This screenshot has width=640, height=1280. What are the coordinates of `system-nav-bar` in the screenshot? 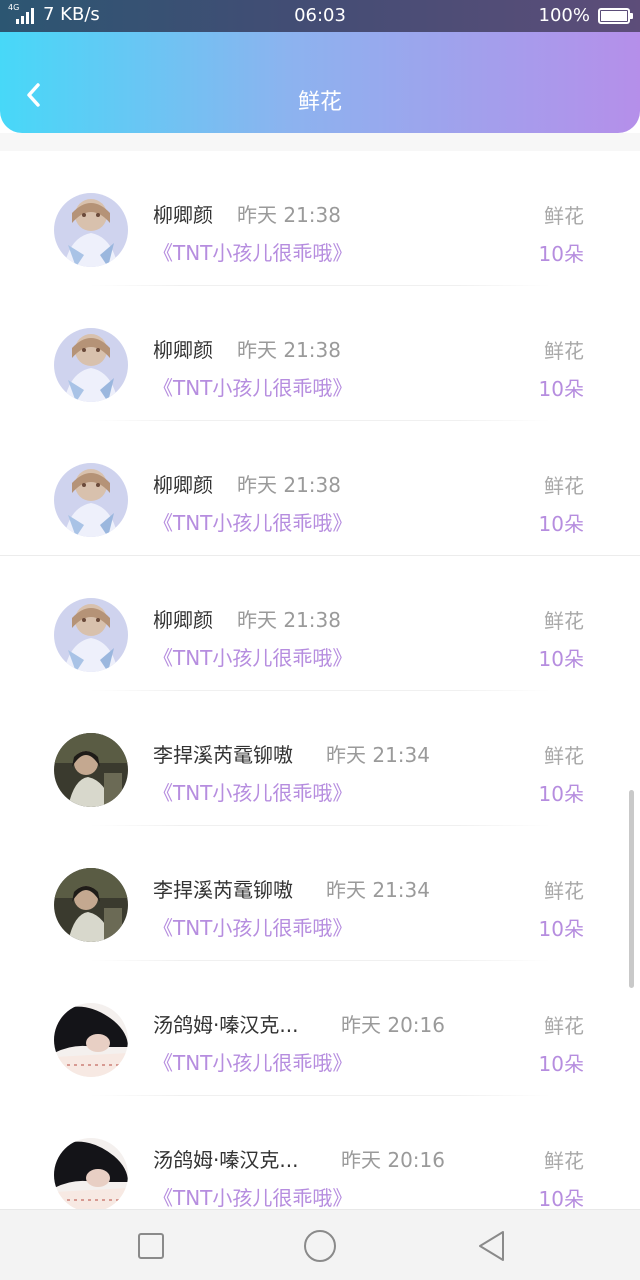 It's located at (320, 1244).